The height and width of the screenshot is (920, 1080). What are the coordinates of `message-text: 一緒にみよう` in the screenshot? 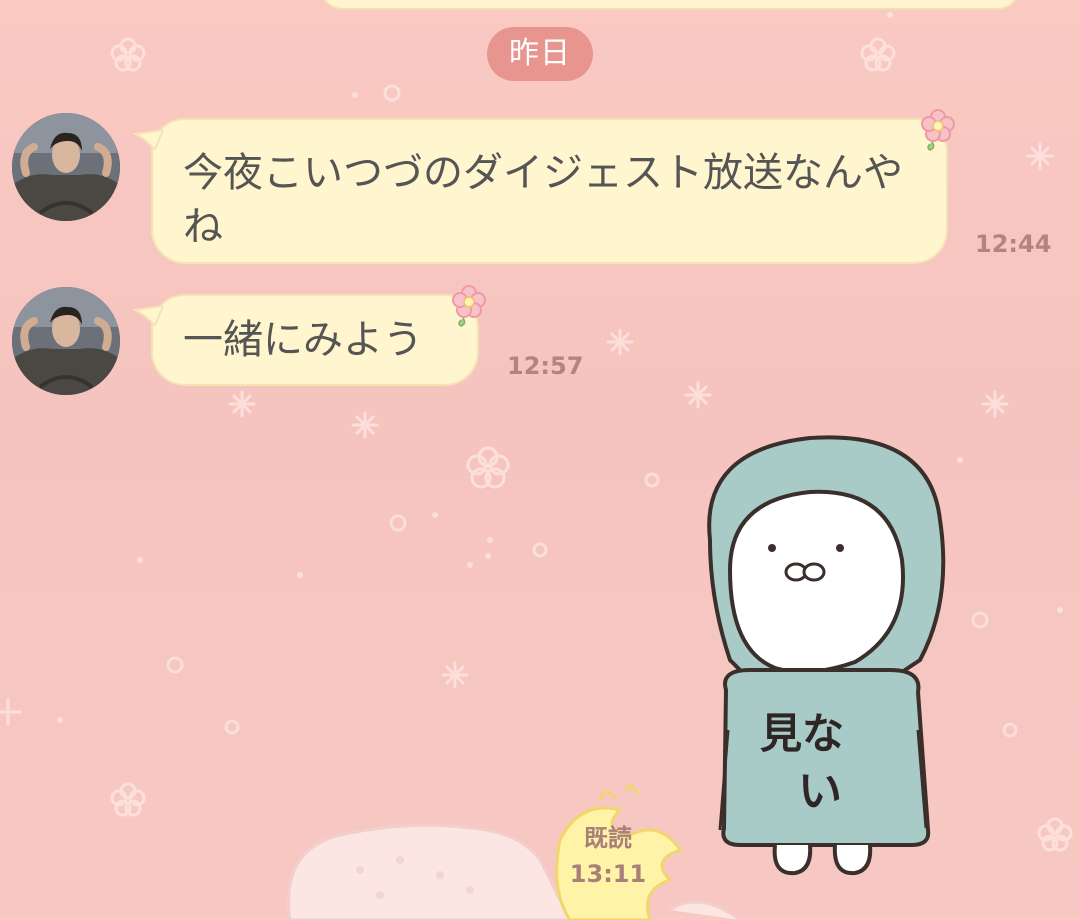 It's located at (303, 340).